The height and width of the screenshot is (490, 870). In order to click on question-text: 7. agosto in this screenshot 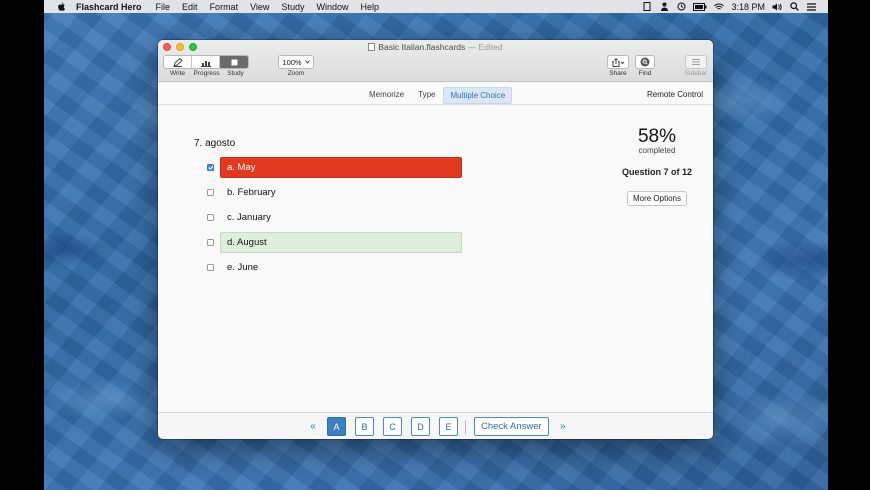, I will do `click(215, 143)`.